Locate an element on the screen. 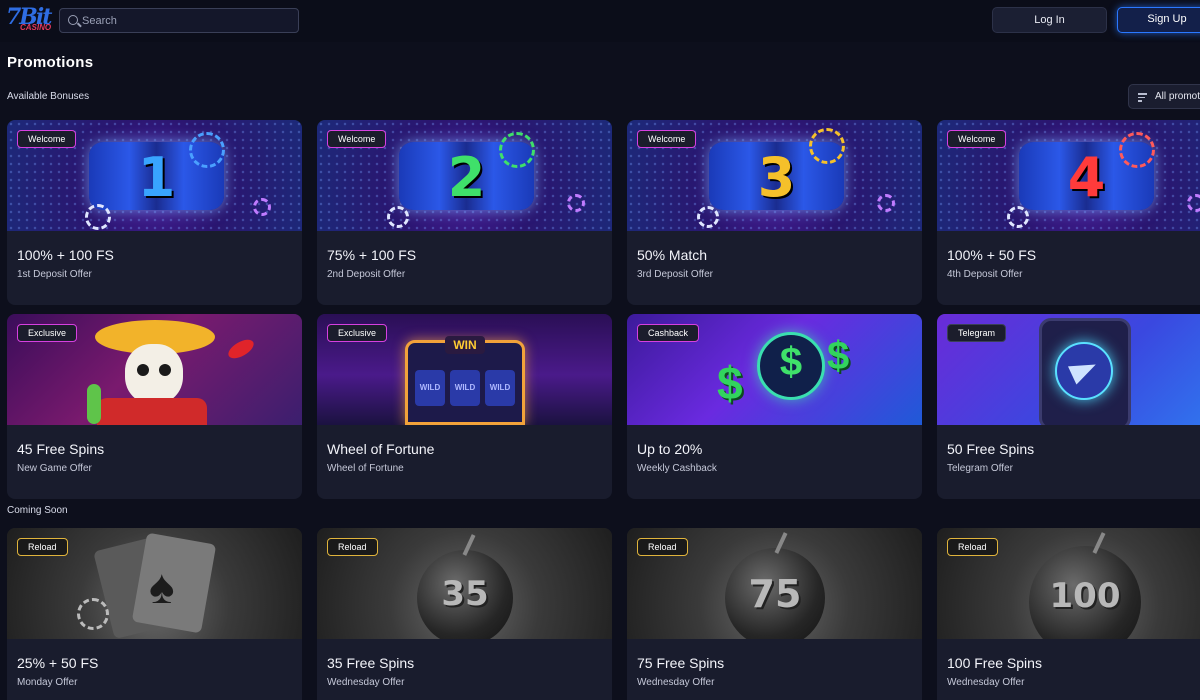  spade-icon: ♠ is located at coordinates (162, 587).